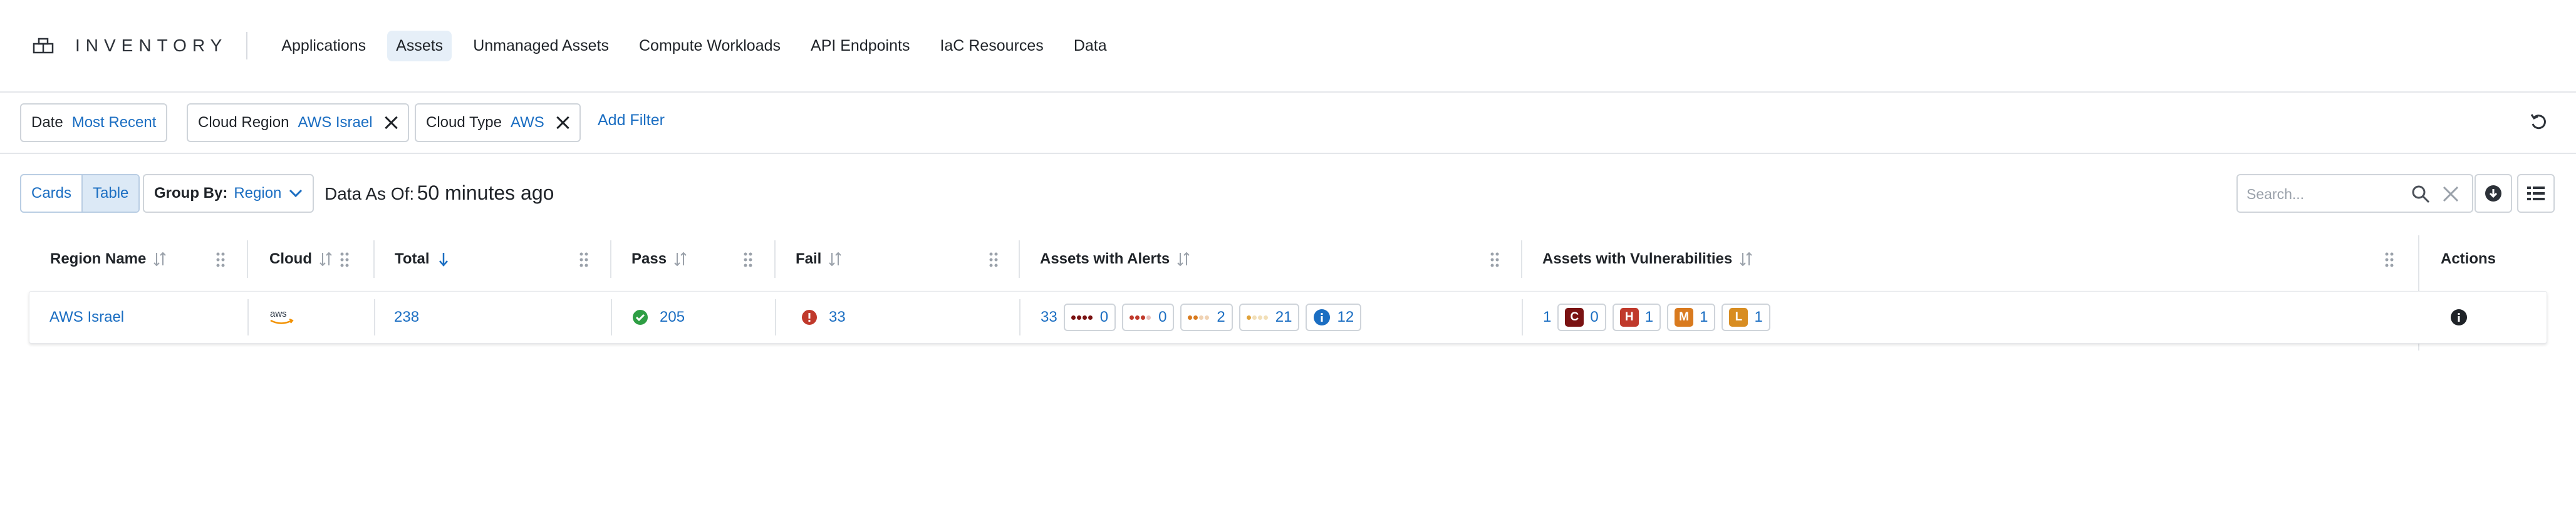 This screenshot has width=2576, height=532. I want to click on column-title: Cloud, so click(290, 258).